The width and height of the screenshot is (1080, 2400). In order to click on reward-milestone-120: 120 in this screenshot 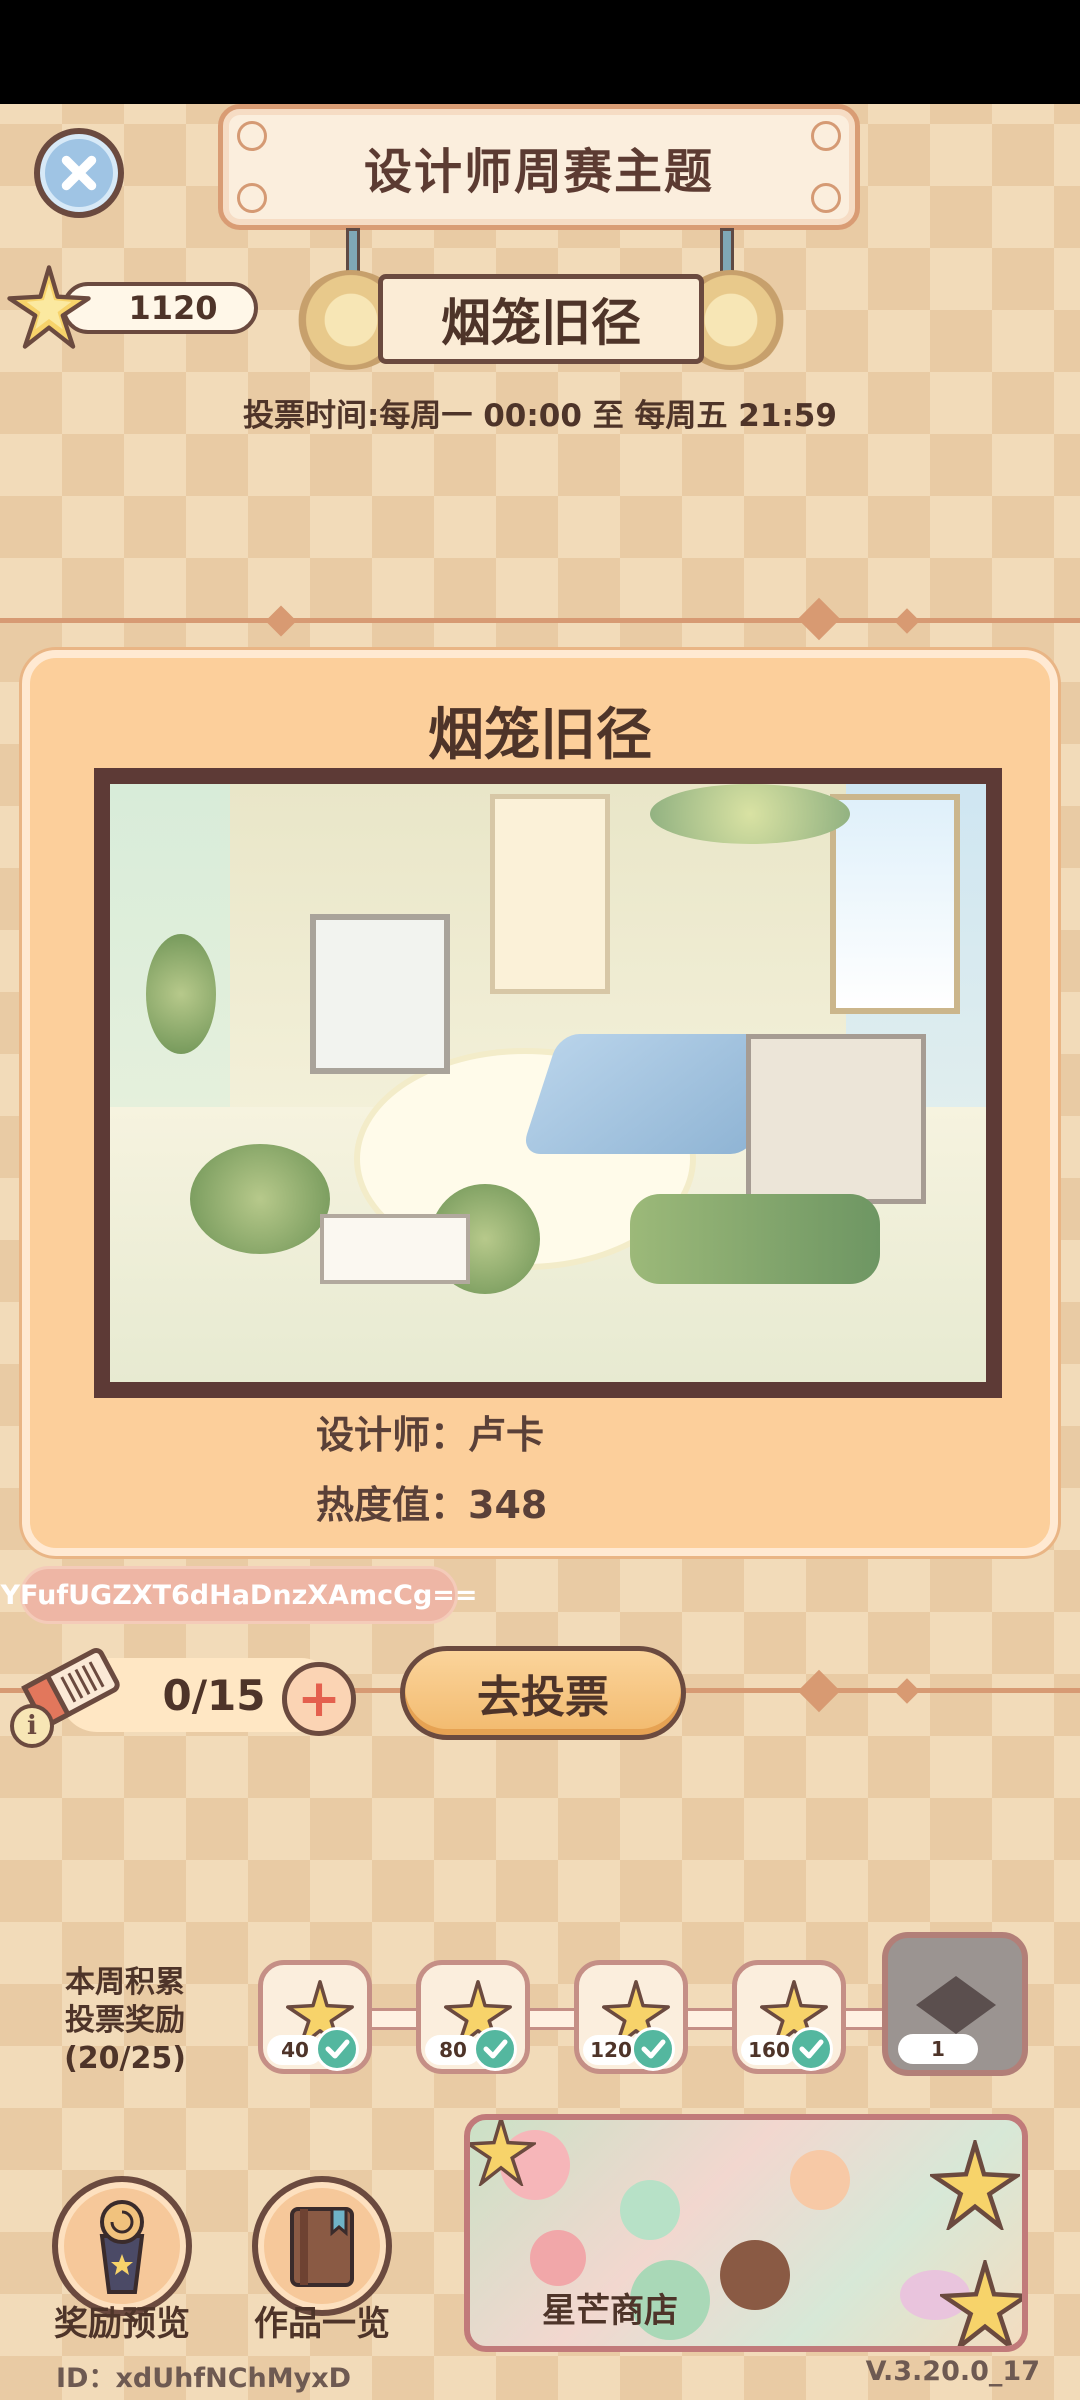, I will do `click(631, 2017)`.